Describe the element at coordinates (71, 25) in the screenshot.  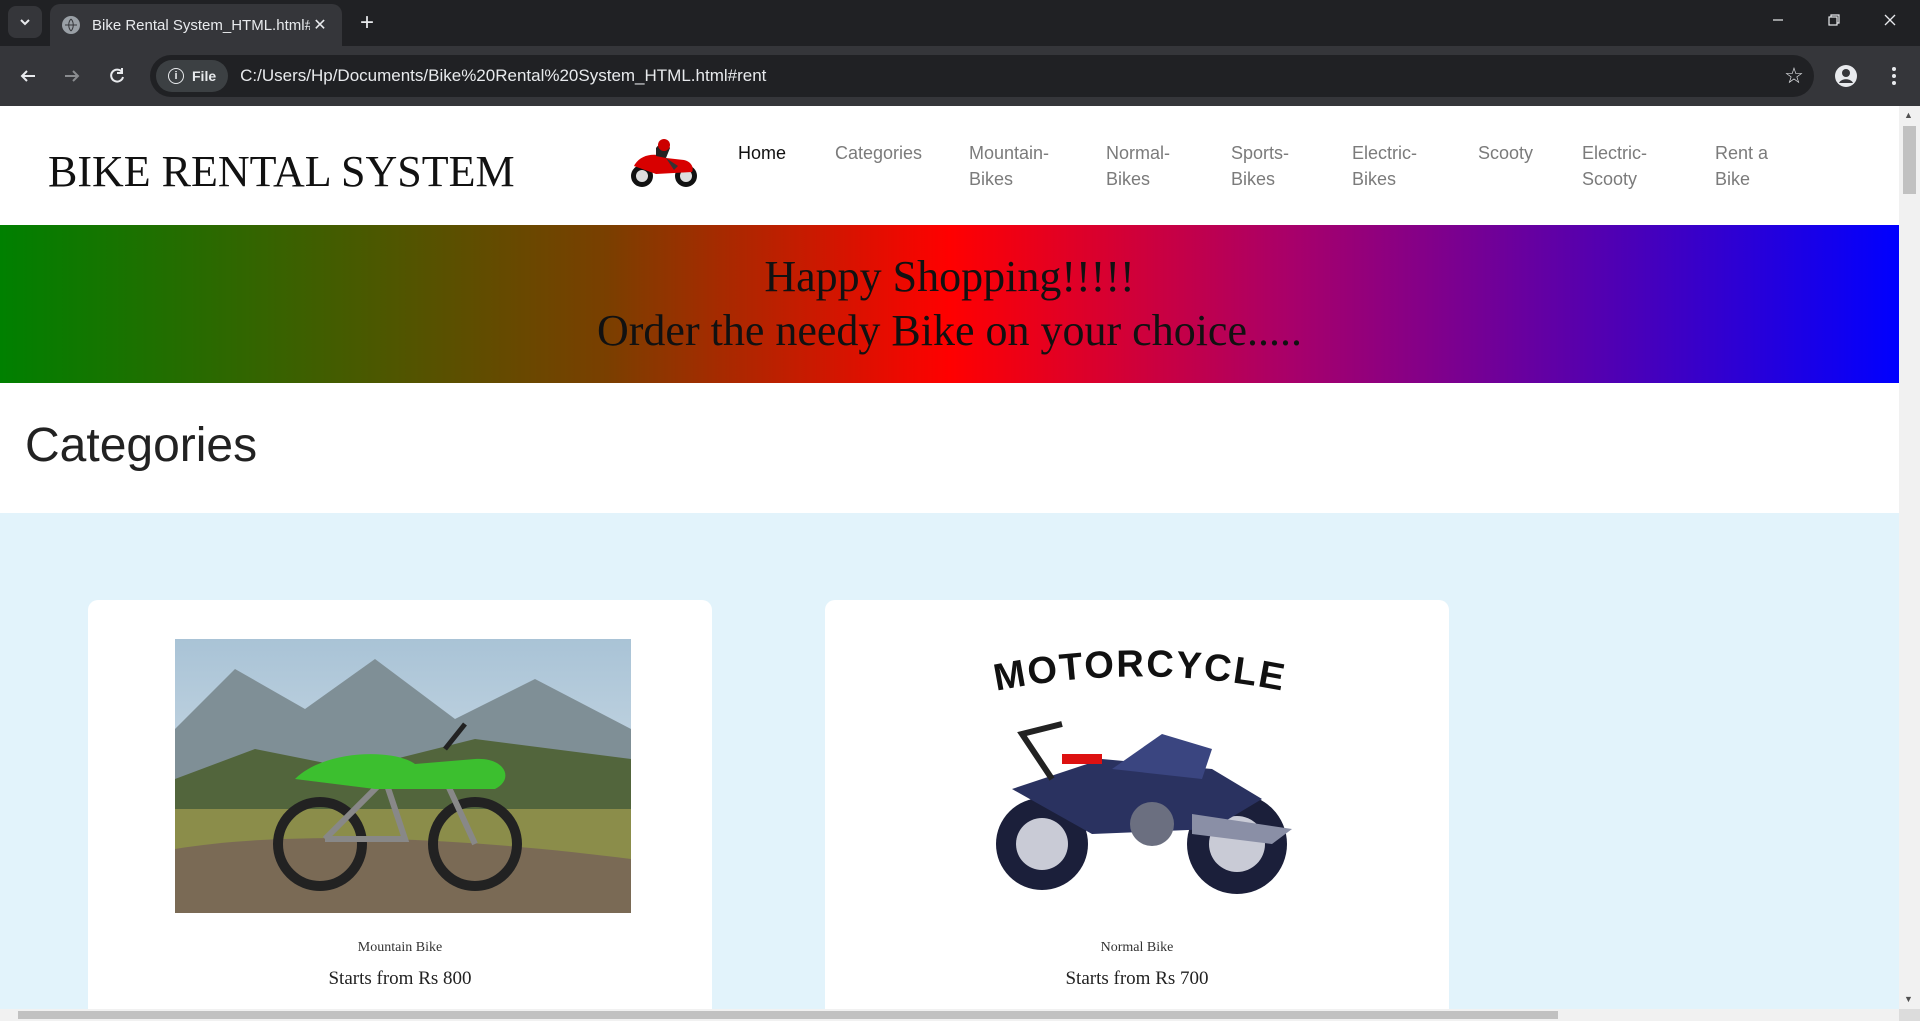
I see `globe-icon` at that location.